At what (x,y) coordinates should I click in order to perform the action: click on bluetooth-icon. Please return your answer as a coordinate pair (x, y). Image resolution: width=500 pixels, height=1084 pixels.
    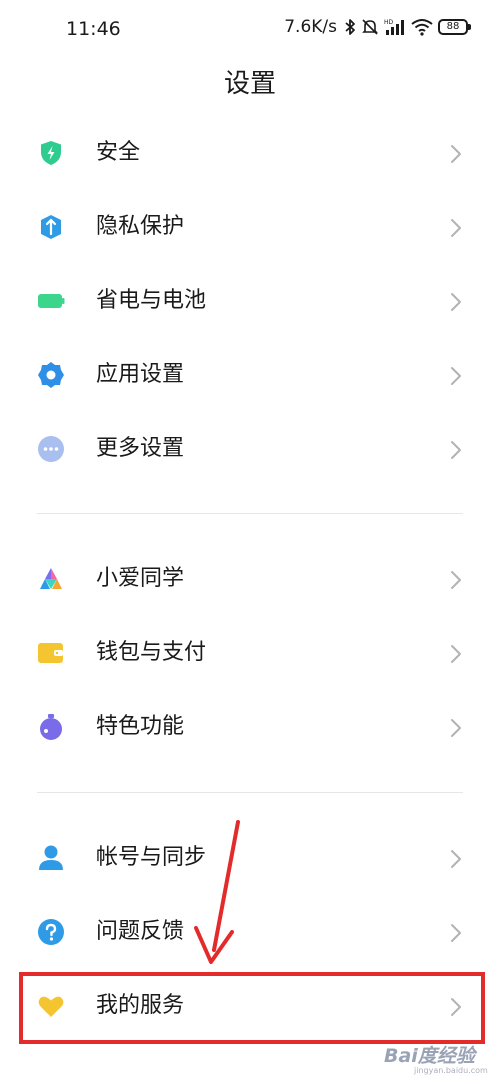
    Looking at the image, I should click on (350, 27).